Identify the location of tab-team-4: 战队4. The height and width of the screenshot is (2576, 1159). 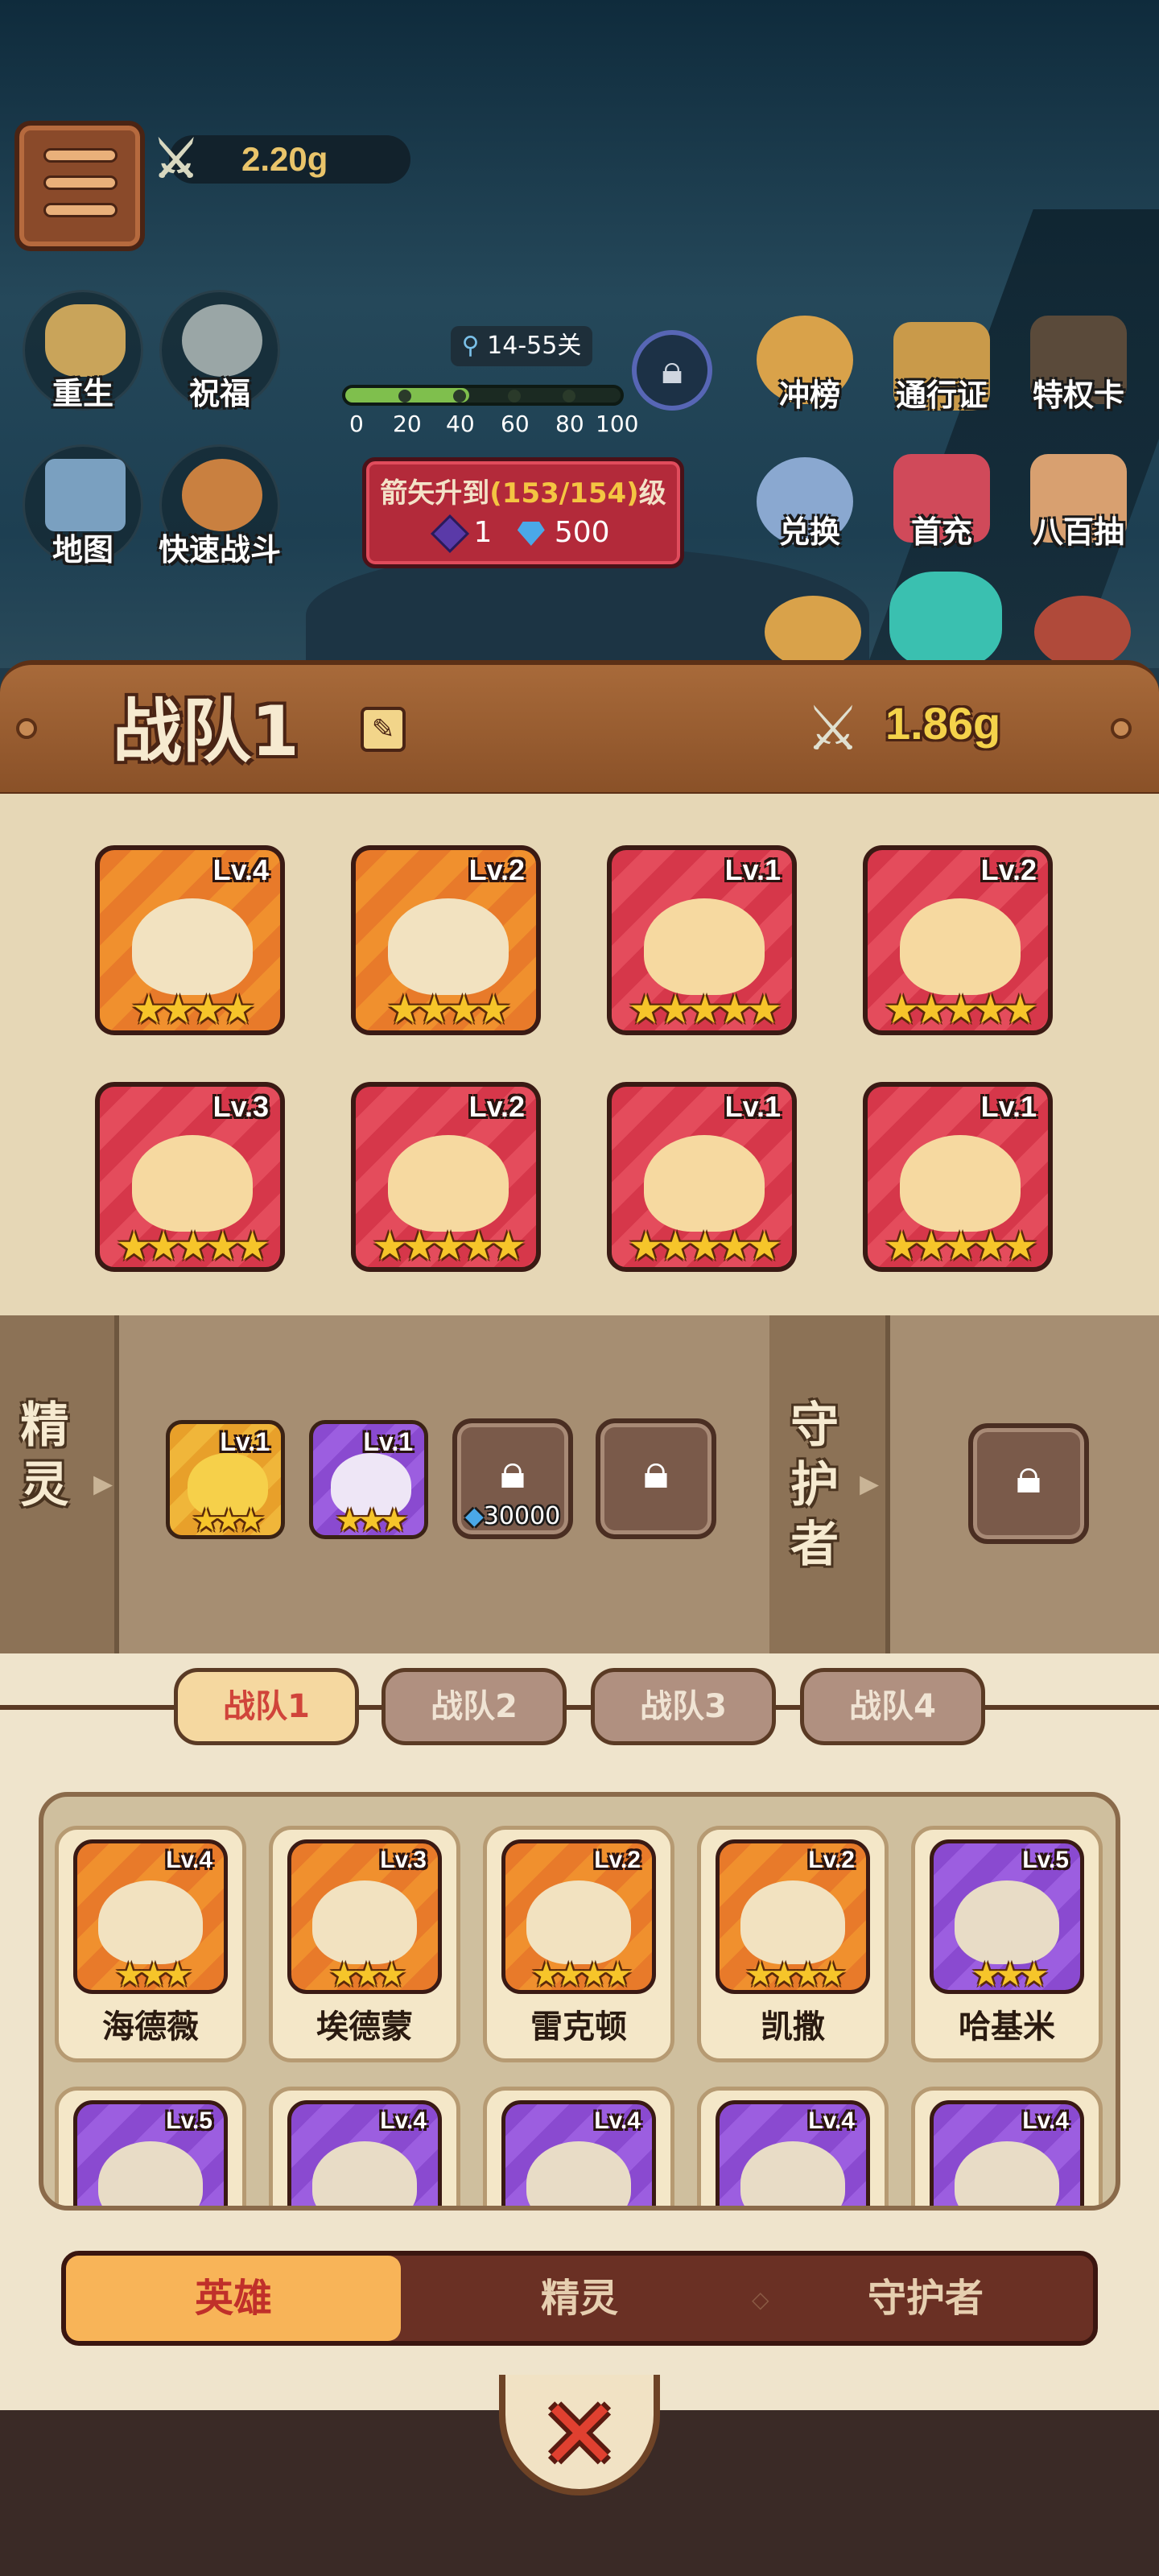
(892, 1706).